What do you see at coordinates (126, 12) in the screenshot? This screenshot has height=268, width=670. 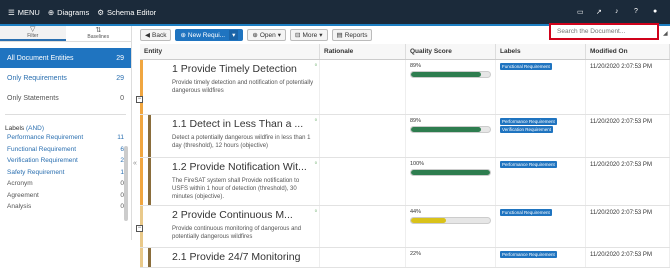 I see `schema-editor-link: ⚙ Schema Editor` at bounding box center [126, 12].